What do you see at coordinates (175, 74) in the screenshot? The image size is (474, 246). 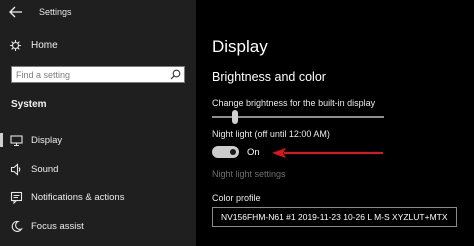 I see `search-icon` at bounding box center [175, 74].